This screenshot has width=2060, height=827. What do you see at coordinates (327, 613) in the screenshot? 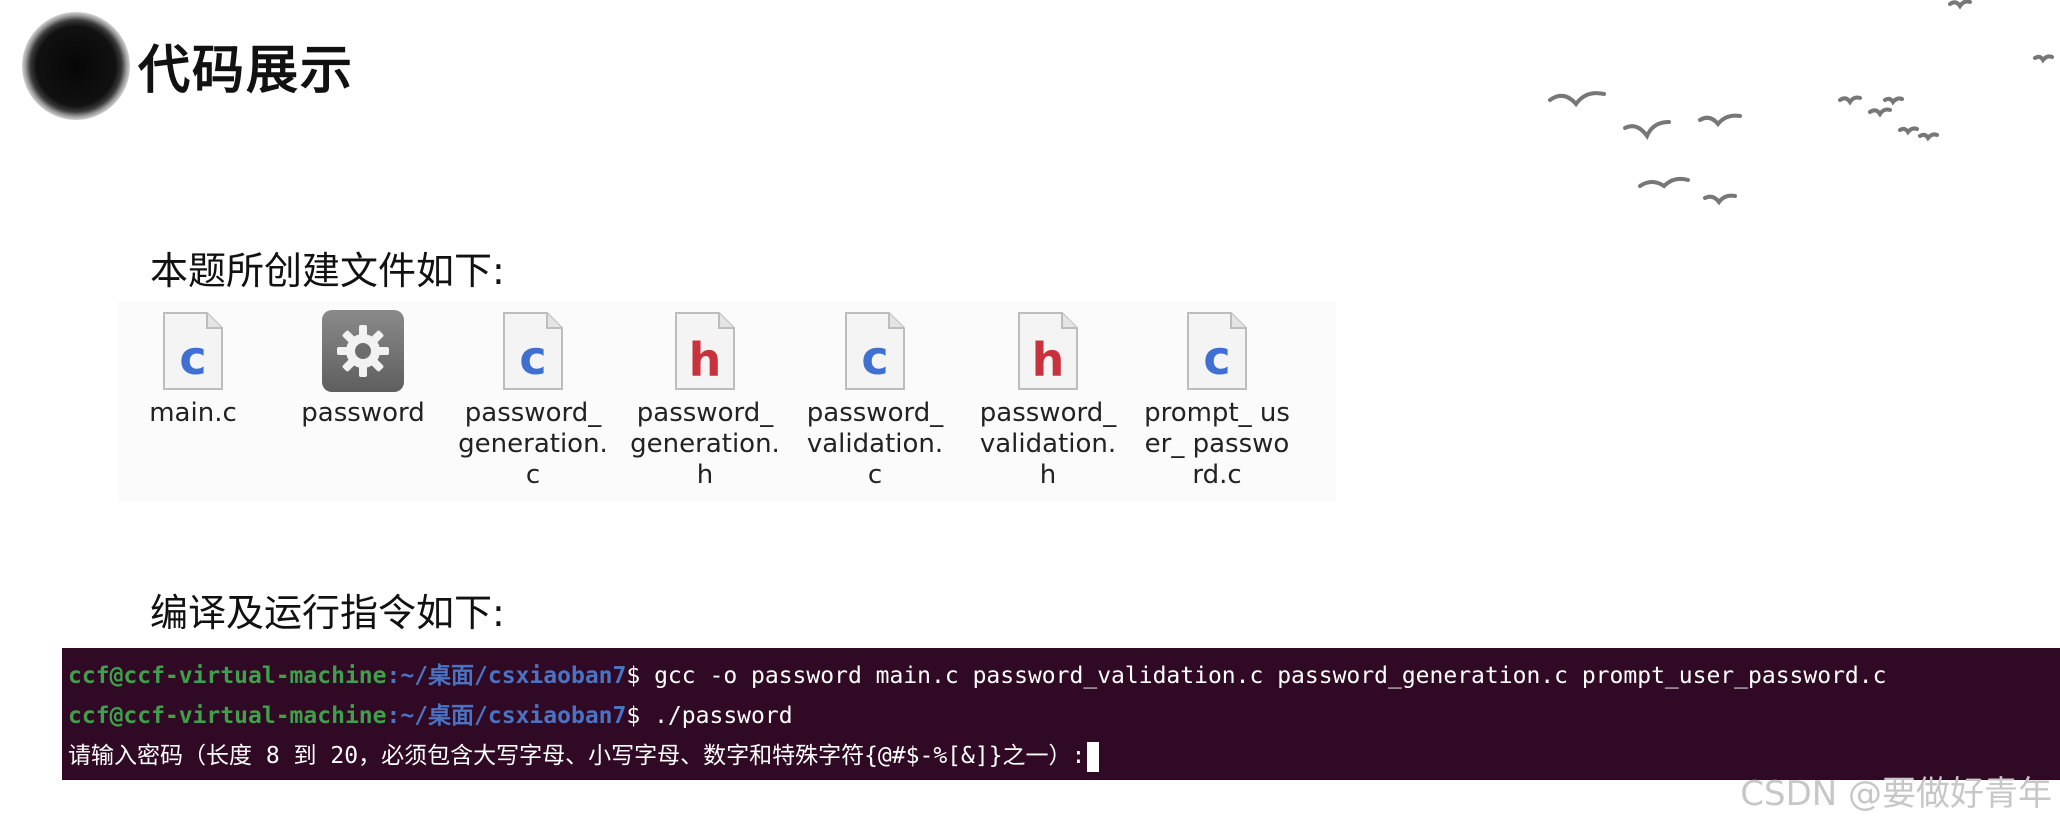
I see `commands-section-label: 编译及运行指令如下:` at bounding box center [327, 613].